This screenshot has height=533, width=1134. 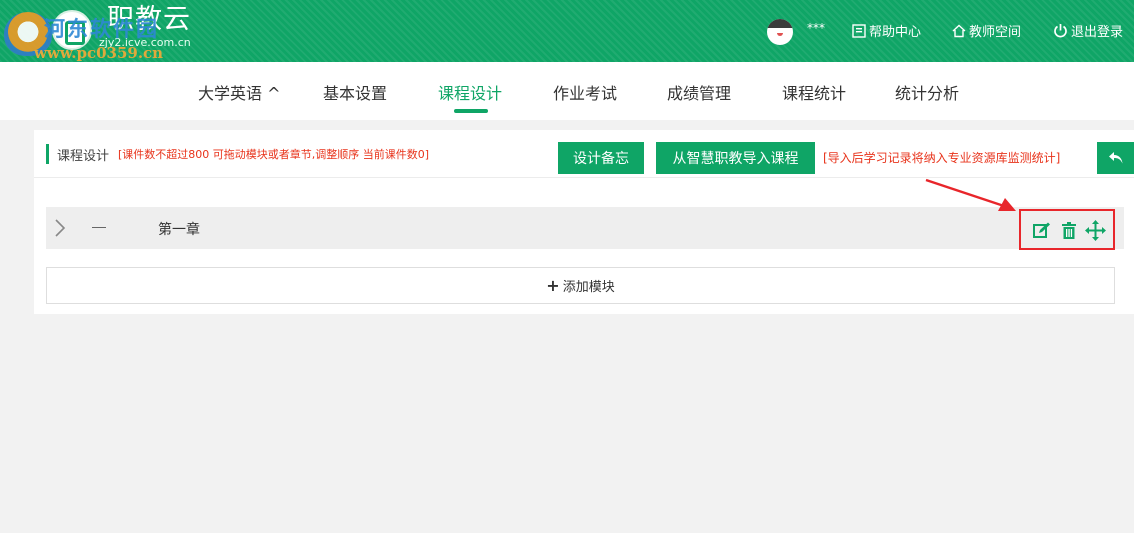 What do you see at coordinates (895, 32) in the screenshot?
I see `help-center-label: 帮助中心` at bounding box center [895, 32].